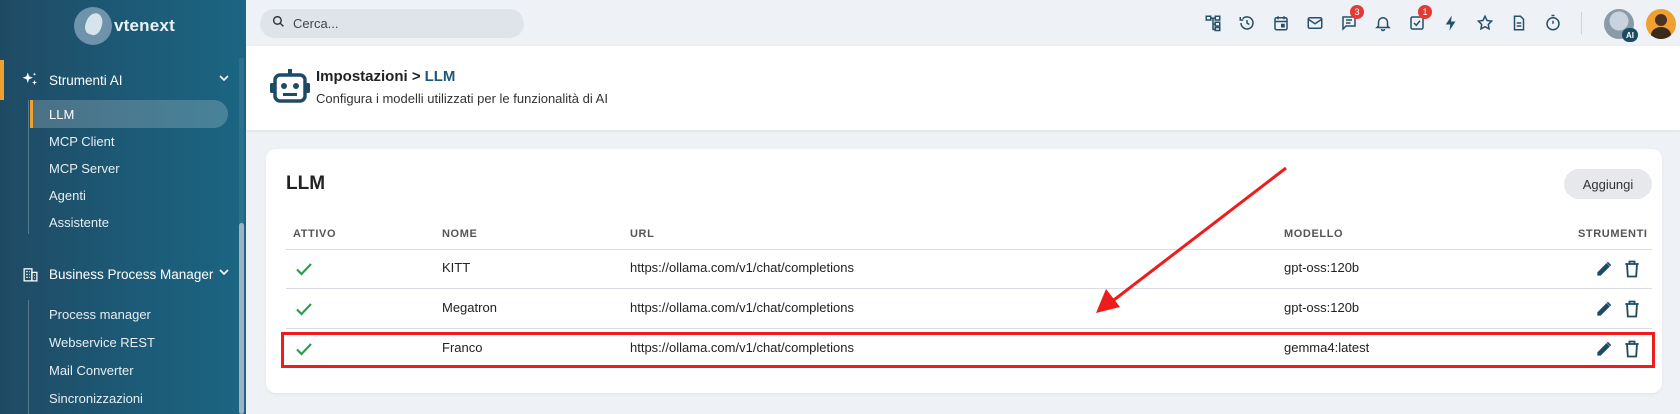 This screenshot has width=1680, height=414. Describe the element at coordinates (469, 307) in the screenshot. I see `row-name: Megatron` at that location.